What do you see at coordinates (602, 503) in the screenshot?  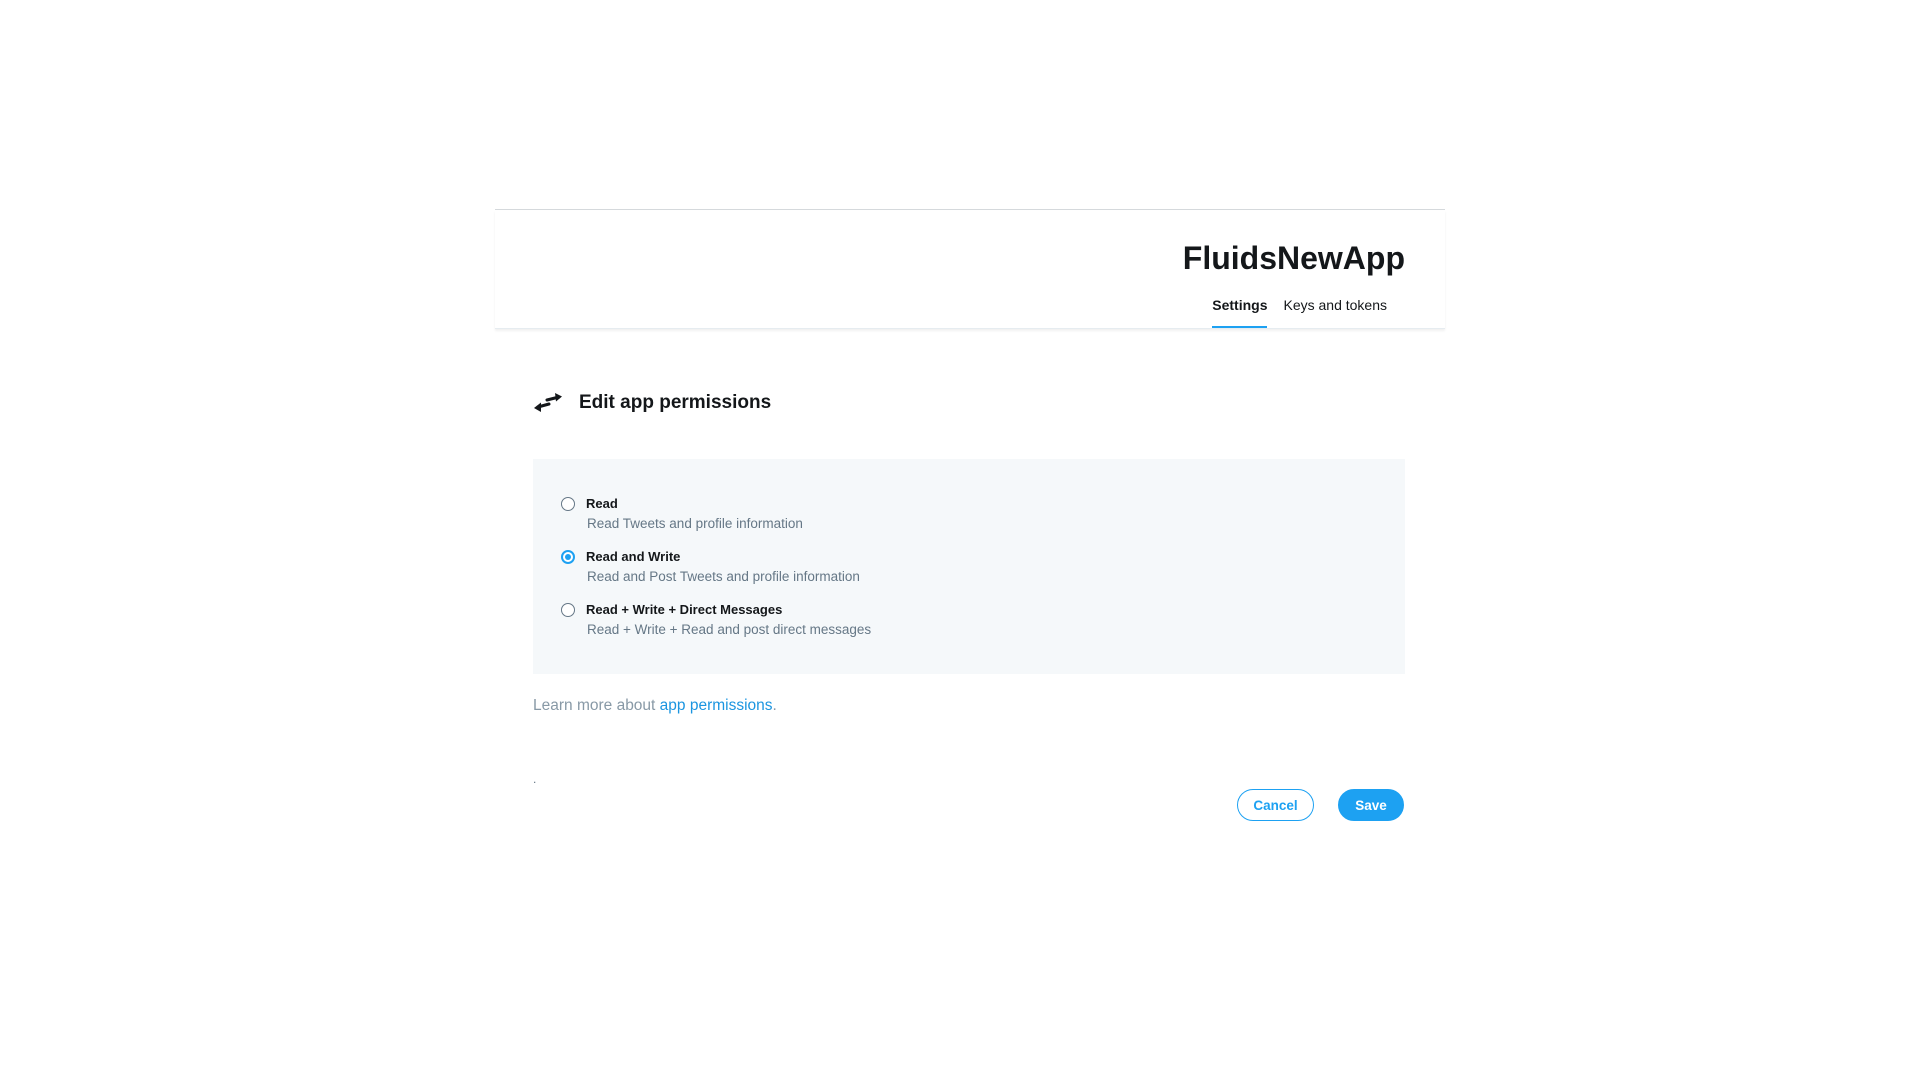 I see `option-label: Read` at bounding box center [602, 503].